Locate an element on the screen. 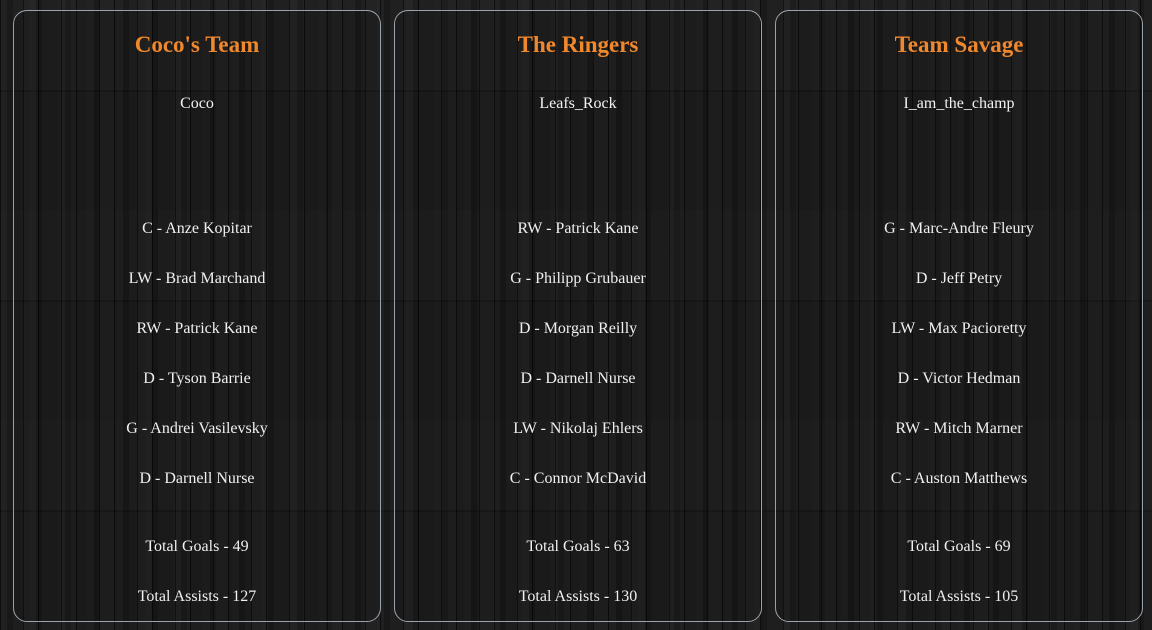 Image resolution: width=1152 pixels, height=630 pixels. player-item: D - Victor Hedman is located at coordinates (959, 378).